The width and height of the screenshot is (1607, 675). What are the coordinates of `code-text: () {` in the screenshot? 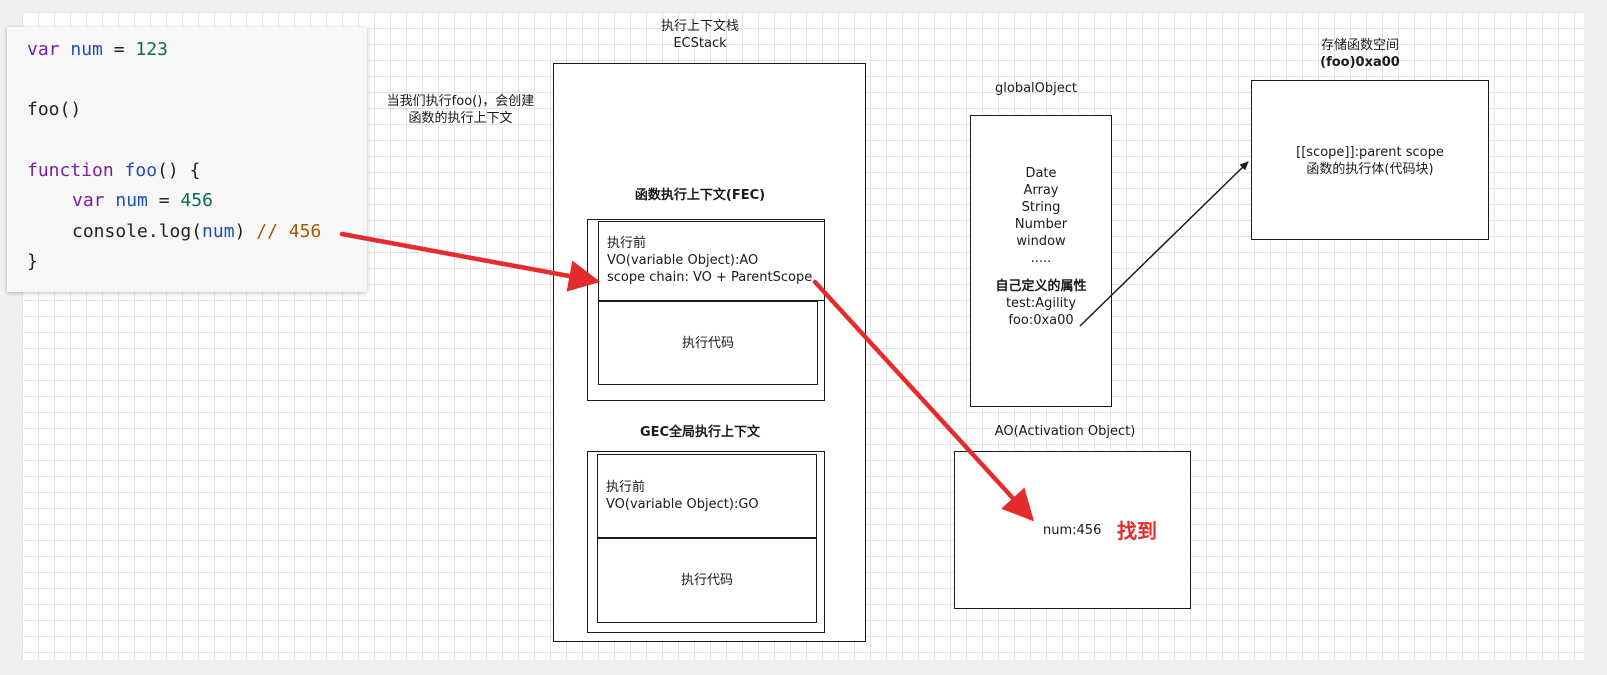 It's located at (179, 170).